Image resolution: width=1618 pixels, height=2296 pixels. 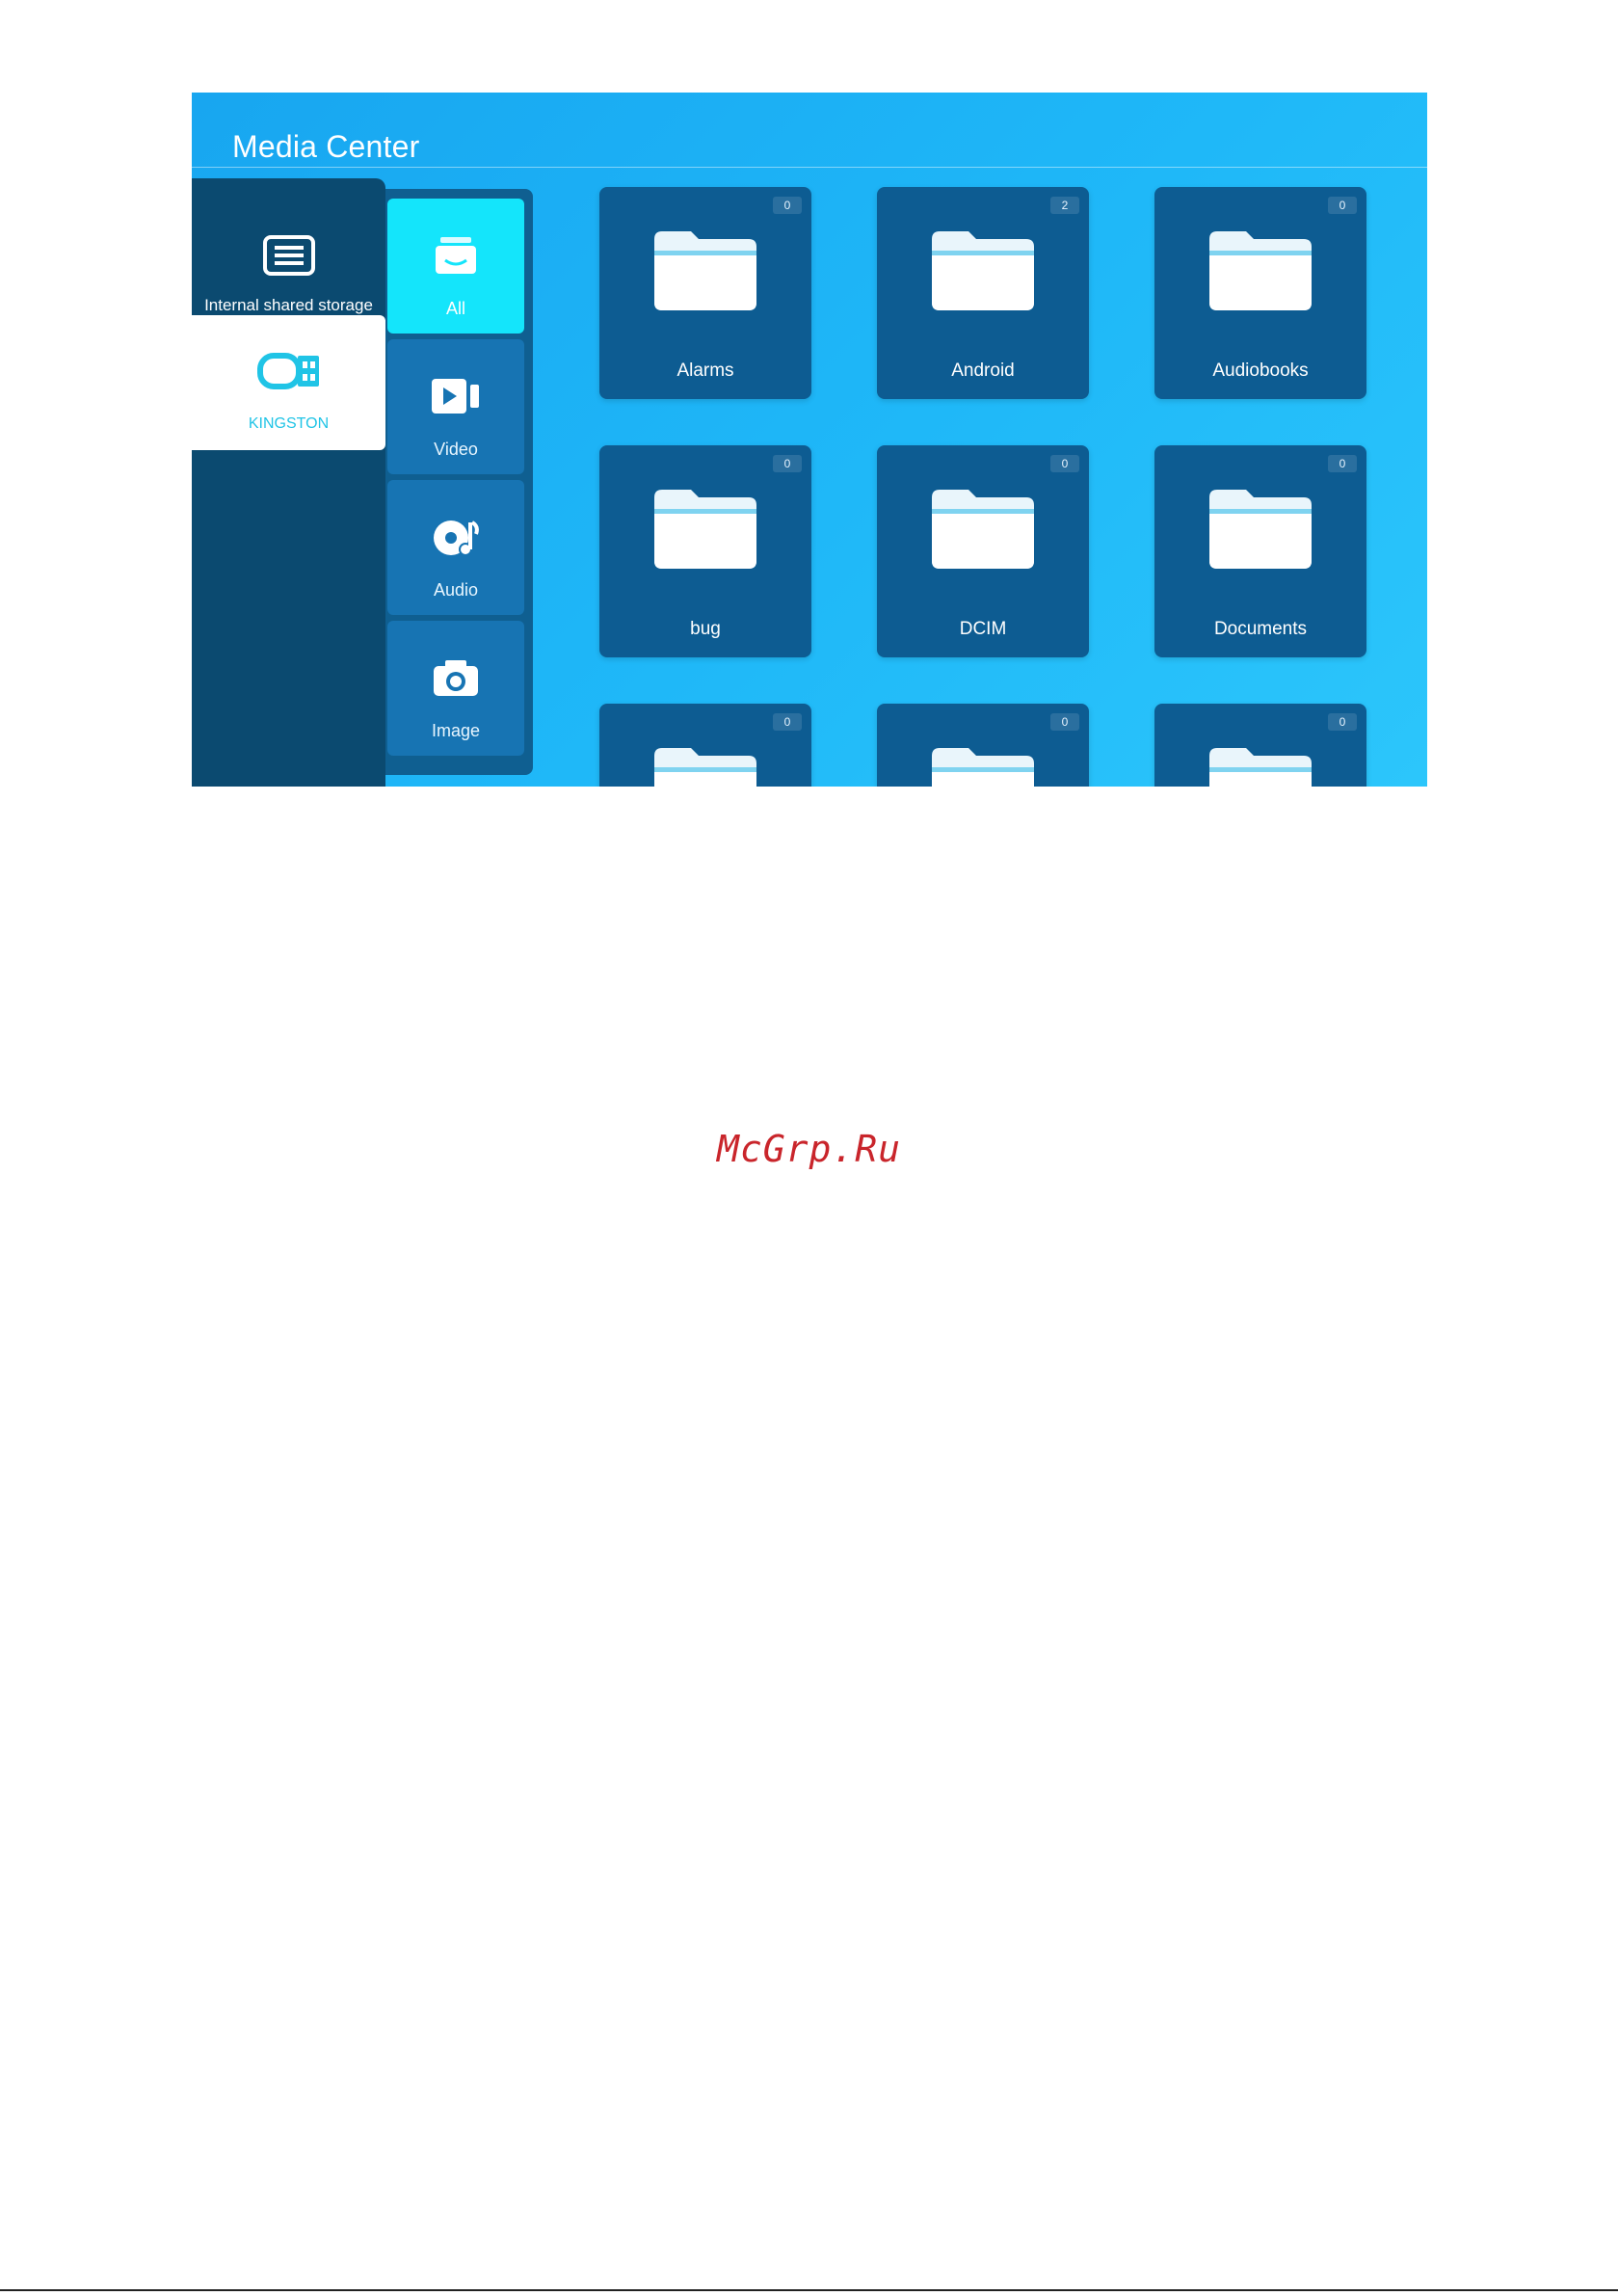 What do you see at coordinates (809, 1149) in the screenshot?
I see `watermark: McGrp.Ru` at bounding box center [809, 1149].